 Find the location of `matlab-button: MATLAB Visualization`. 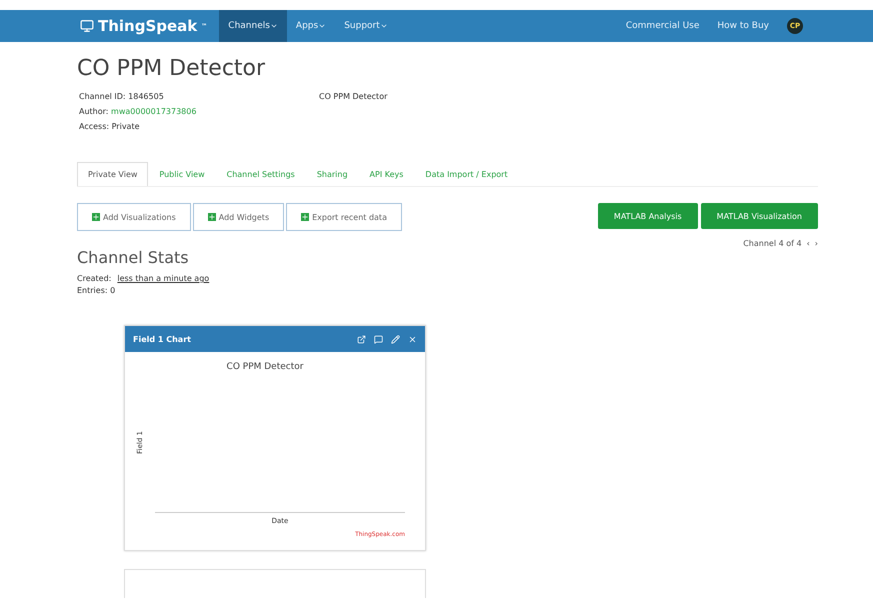

matlab-button: MATLAB Visualization is located at coordinates (759, 216).